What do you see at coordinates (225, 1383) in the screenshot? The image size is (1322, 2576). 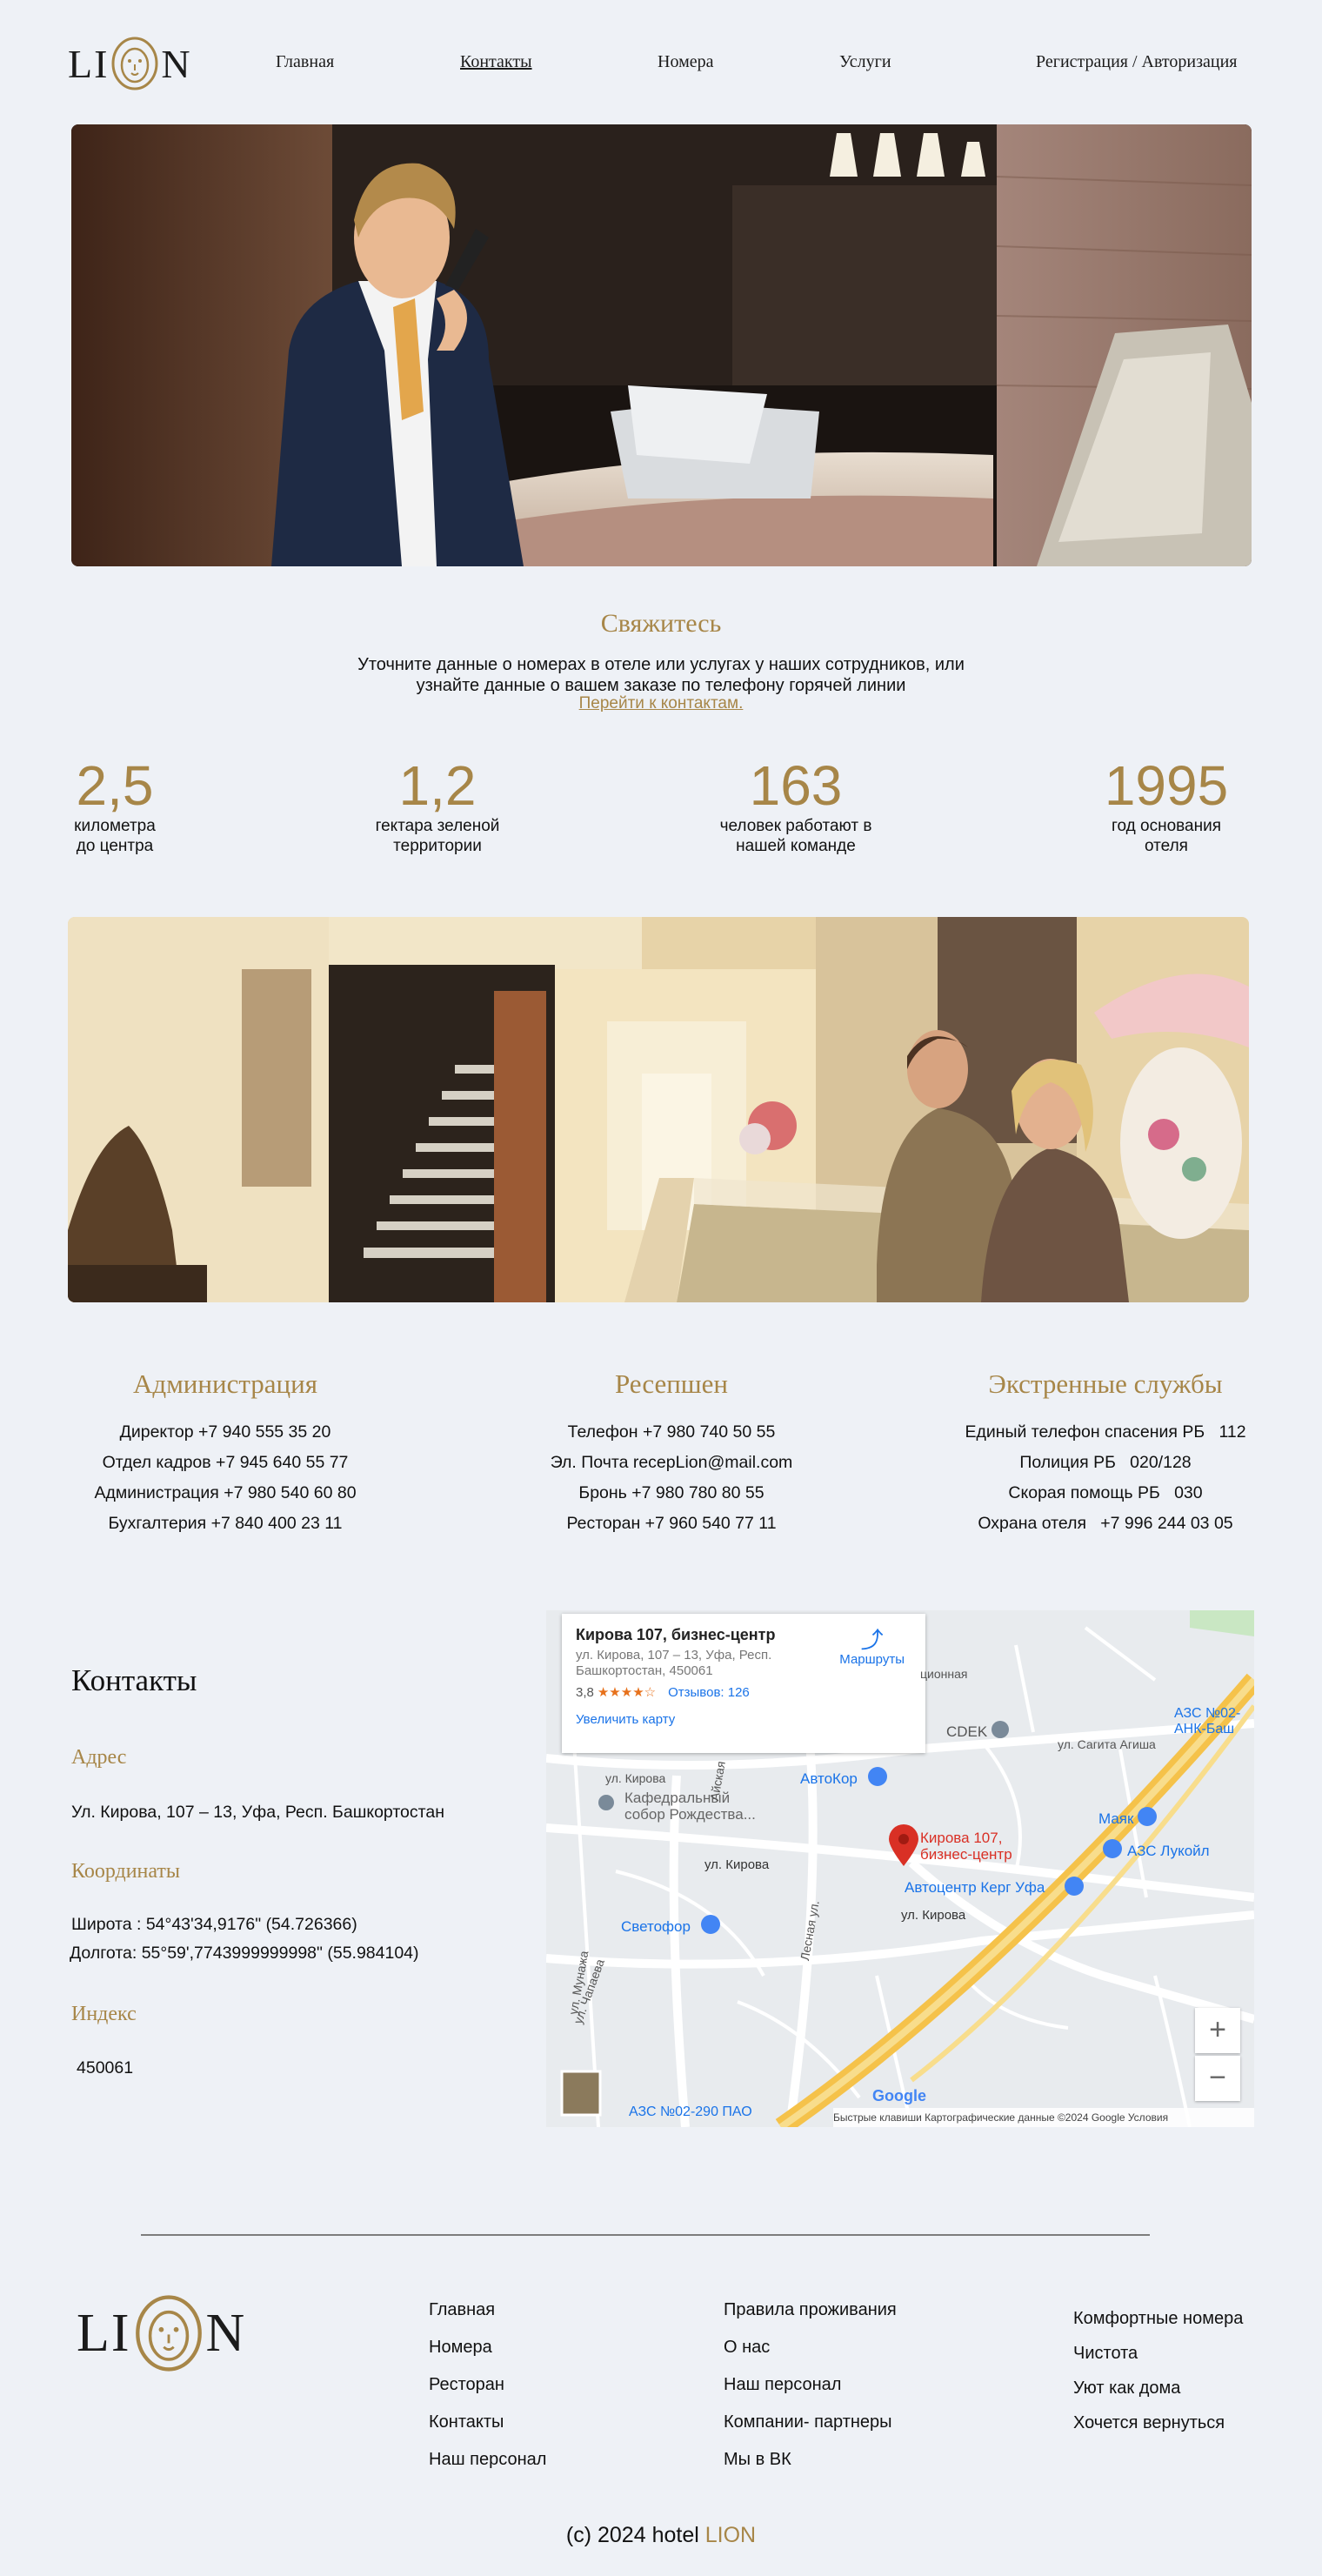 I see `column-title: Администрация` at bounding box center [225, 1383].